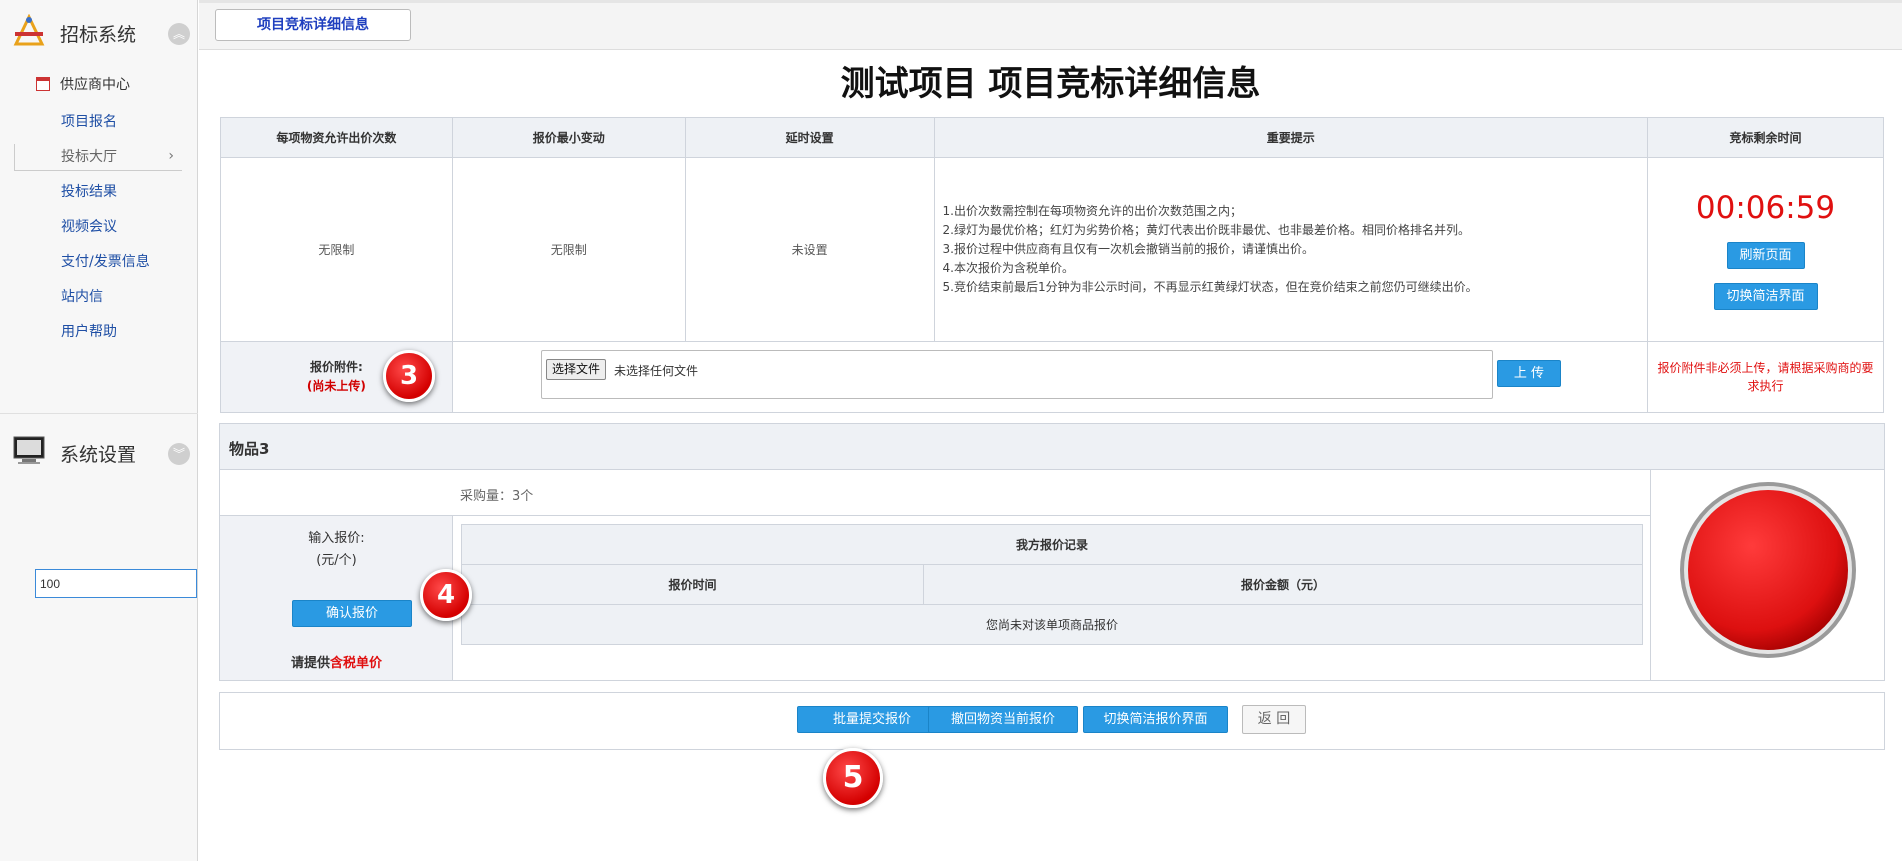 This screenshot has height=861, width=1902. I want to click on switch-simple-bid-view-button: 切换简洁报价界面, so click(1155, 719).